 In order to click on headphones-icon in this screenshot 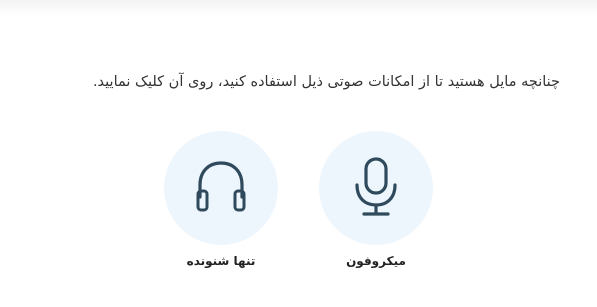, I will do `click(221, 186)`.